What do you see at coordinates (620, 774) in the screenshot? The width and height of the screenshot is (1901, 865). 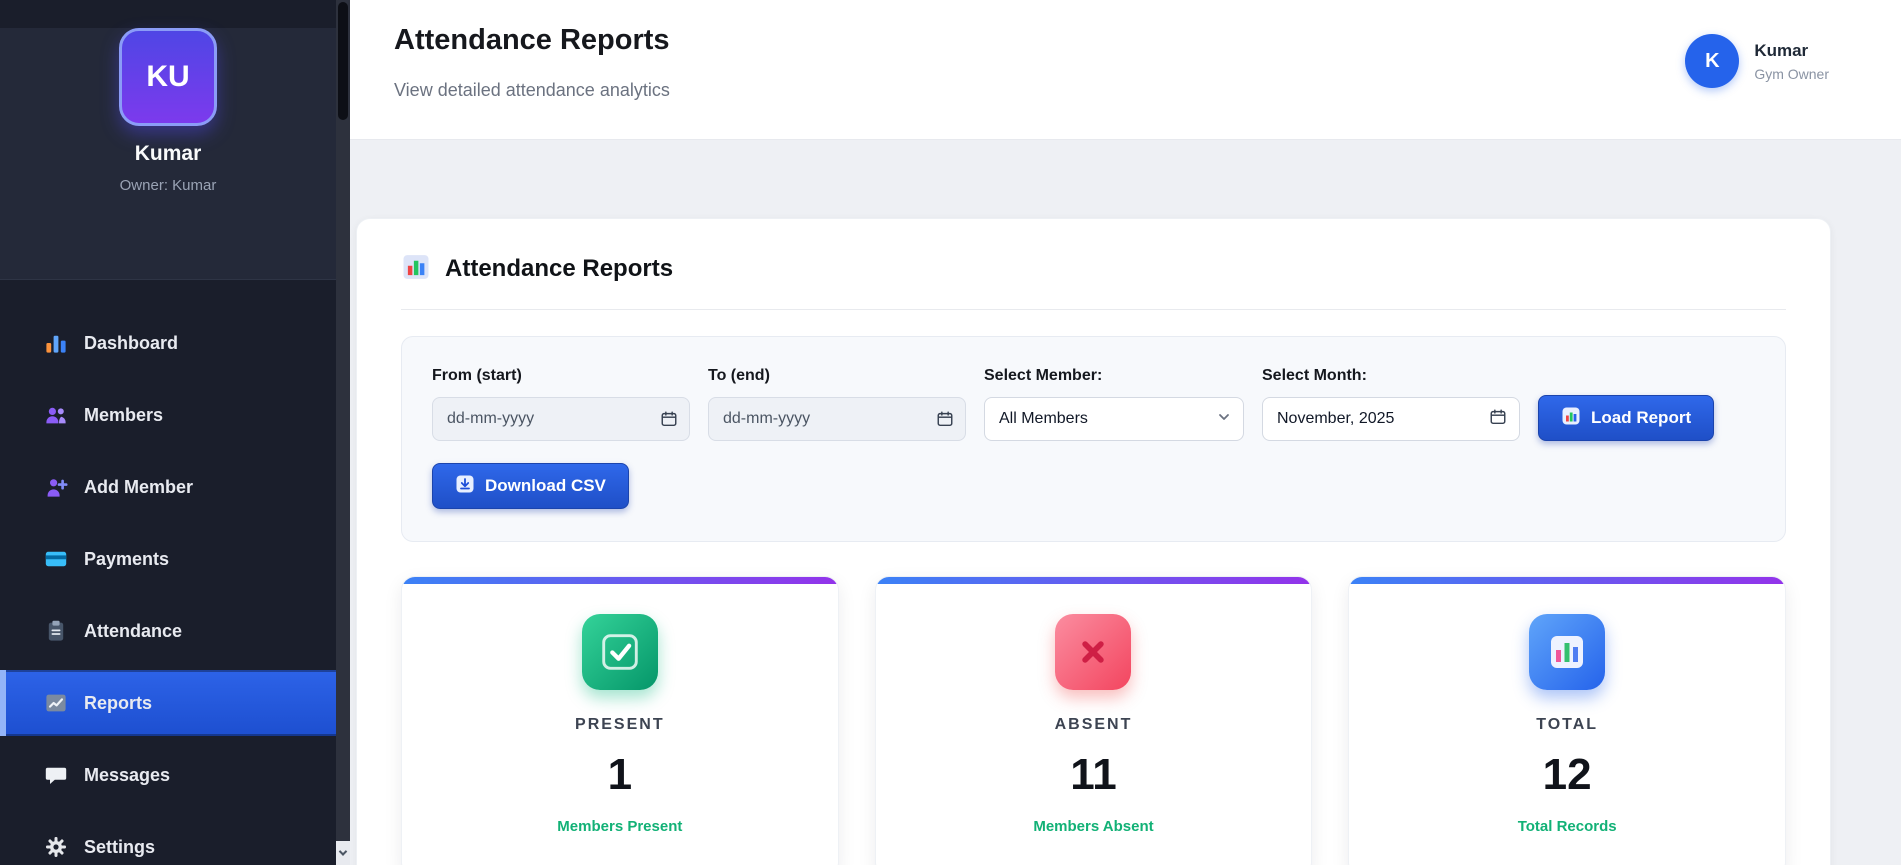 I see `stat-value: 1` at bounding box center [620, 774].